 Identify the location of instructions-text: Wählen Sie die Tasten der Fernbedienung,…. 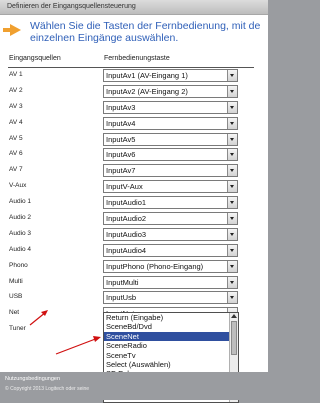
(155, 32).